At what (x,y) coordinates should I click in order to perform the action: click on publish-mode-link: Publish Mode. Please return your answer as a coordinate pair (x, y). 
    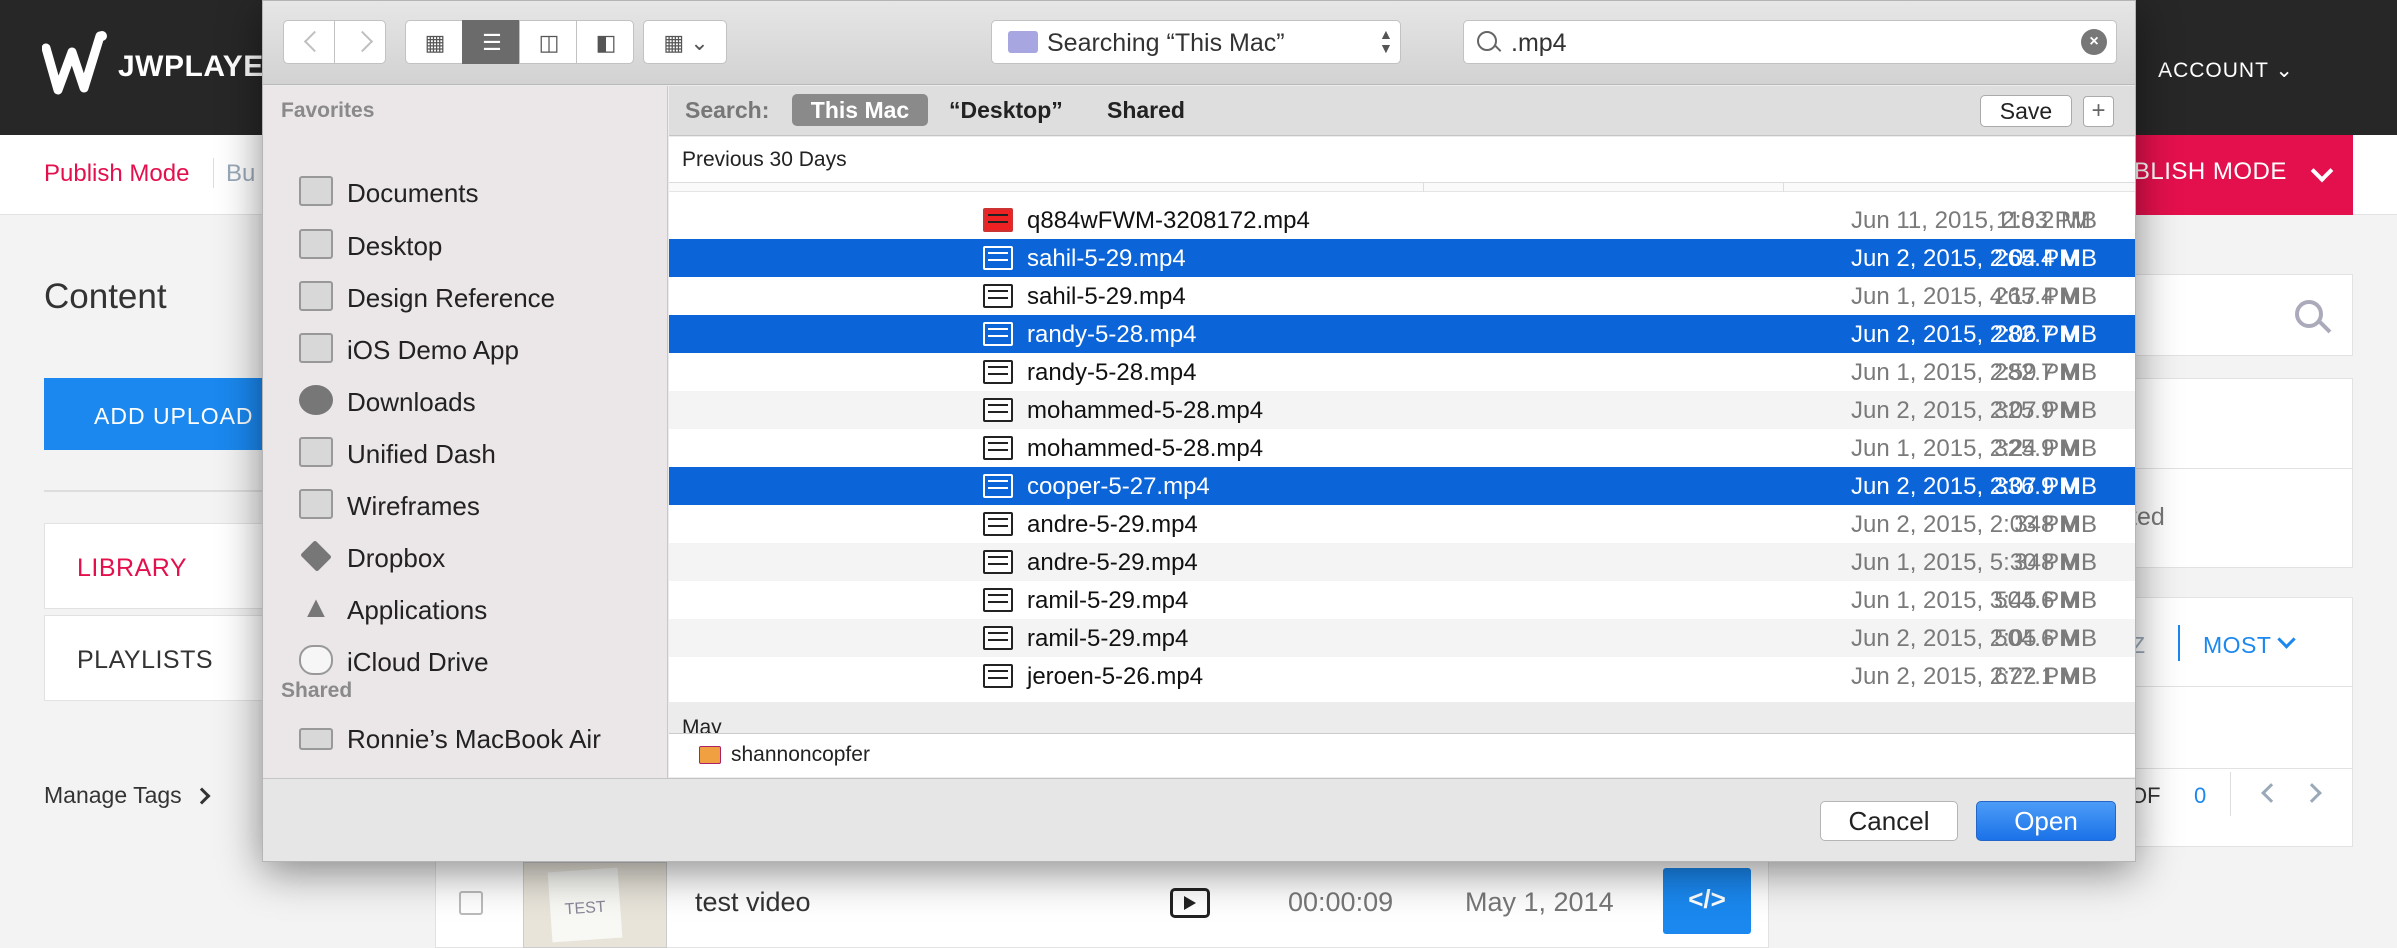
    Looking at the image, I should click on (116, 174).